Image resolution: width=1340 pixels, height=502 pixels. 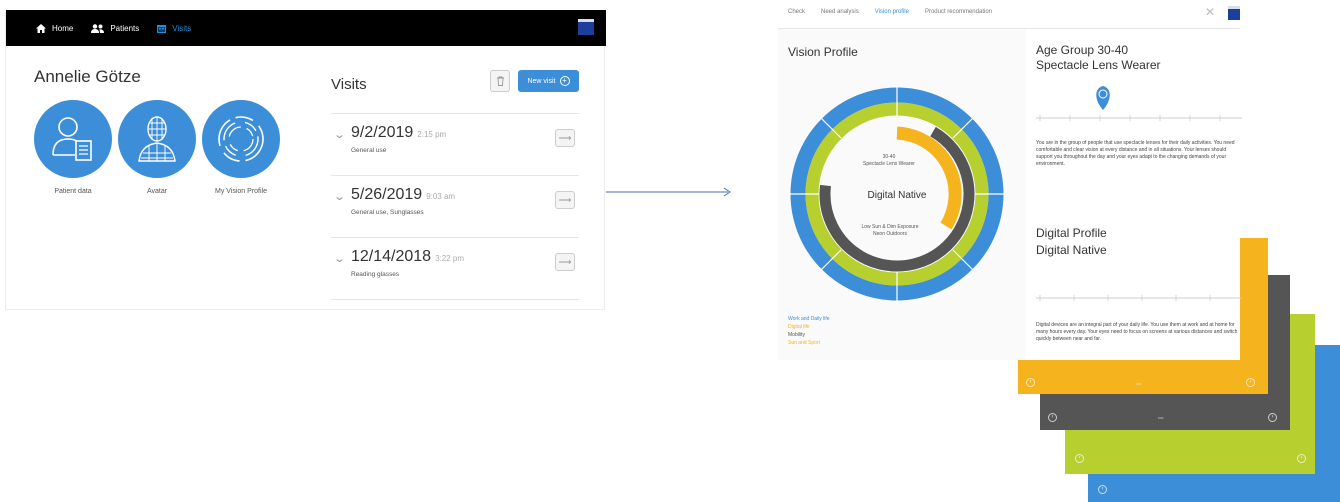 What do you see at coordinates (375, 274) in the screenshot?
I see `visit-description: Reading glasses` at bounding box center [375, 274].